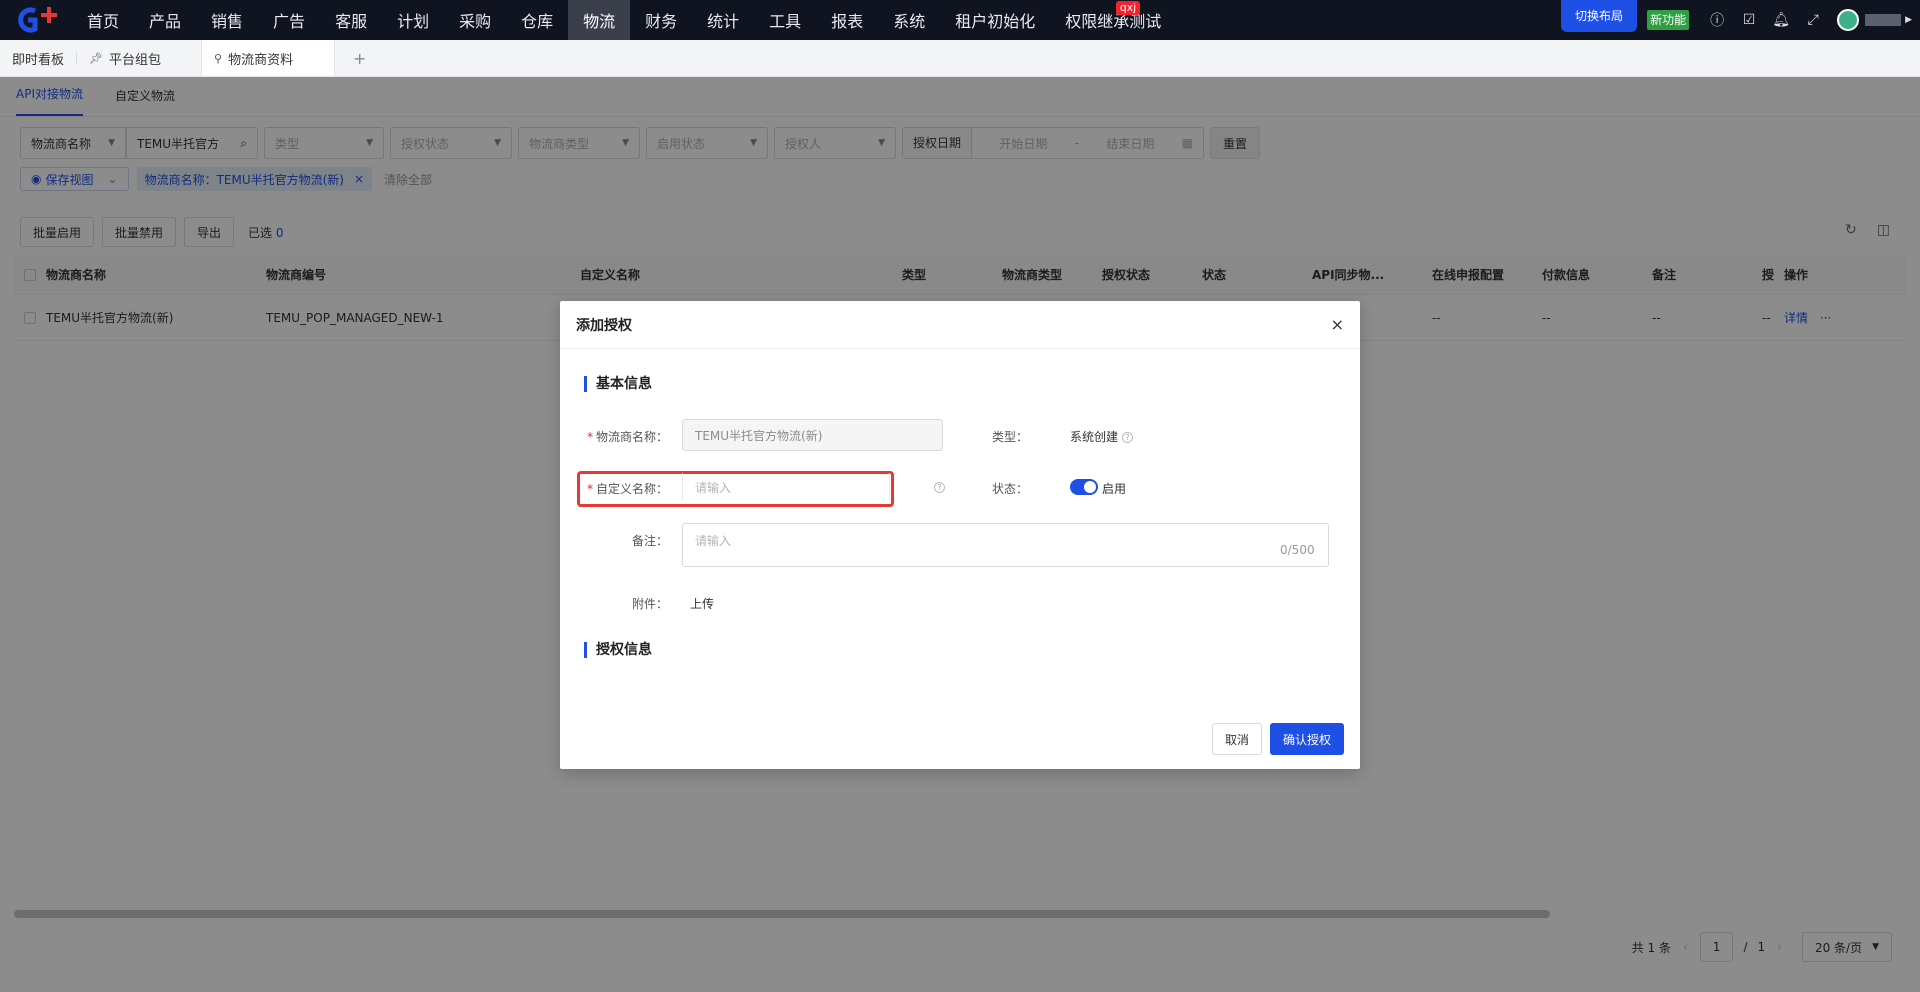 This screenshot has height=992, width=1920. Describe the element at coordinates (960, 325) in the screenshot. I see `dialog-header: 添加授权 ×` at that location.